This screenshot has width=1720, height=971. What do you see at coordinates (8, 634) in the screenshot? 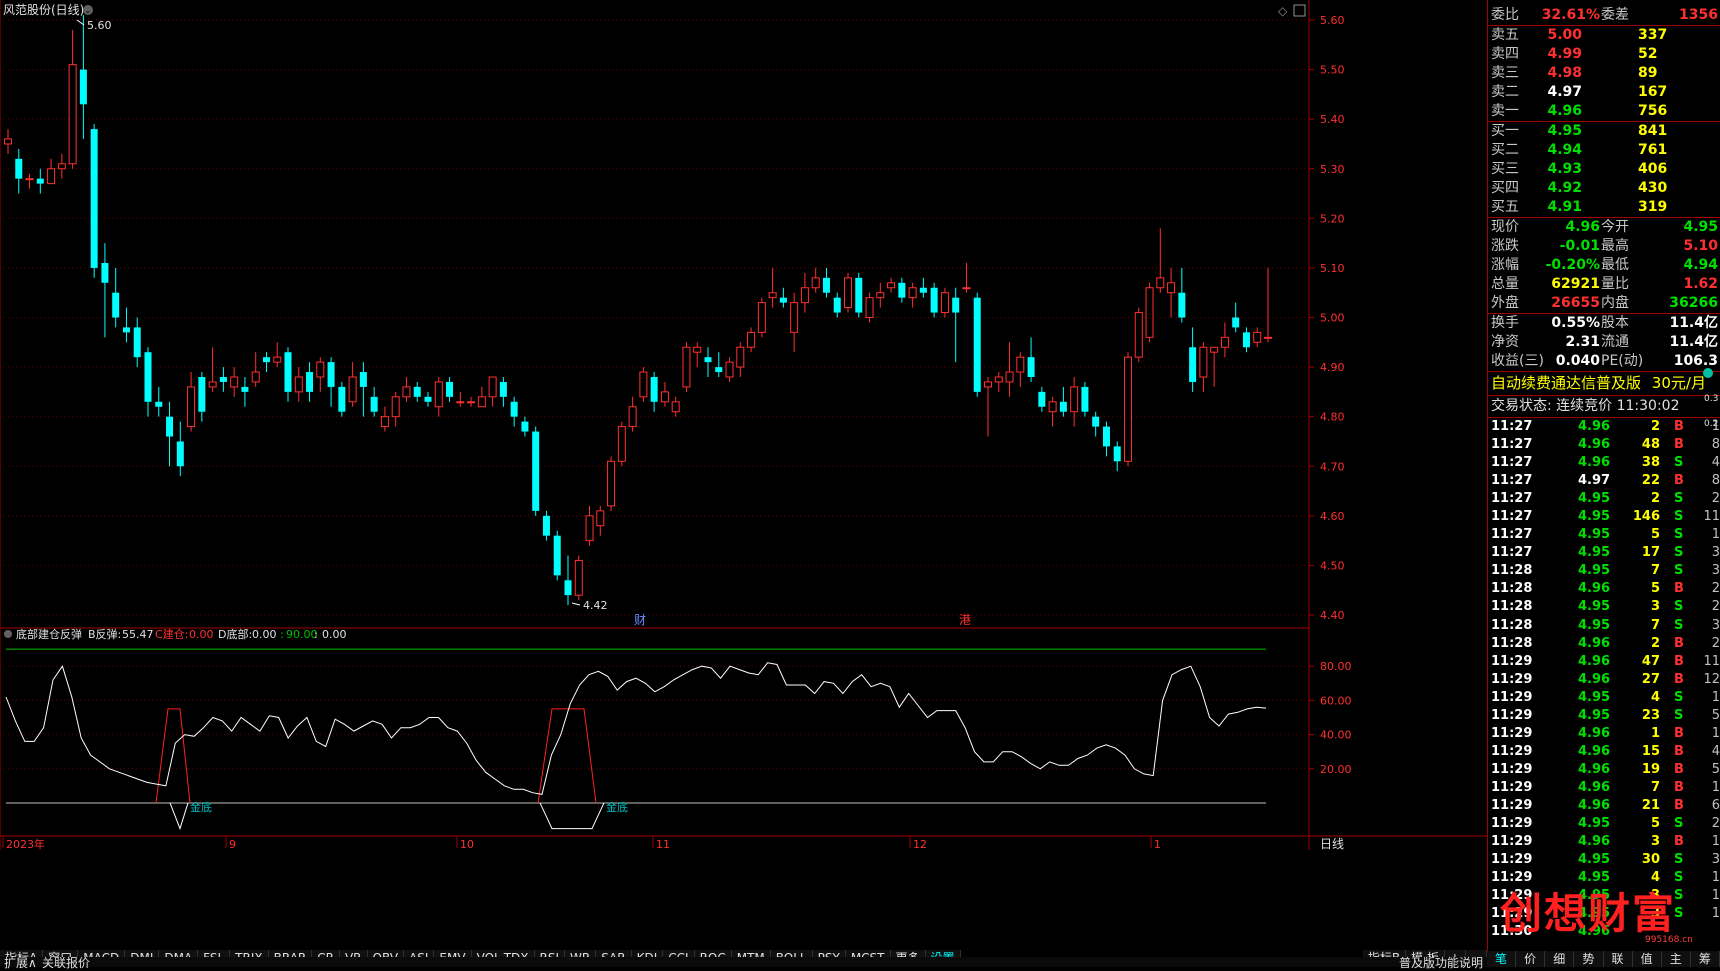
I see `indicator-settings-icon` at bounding box center [8, 634].